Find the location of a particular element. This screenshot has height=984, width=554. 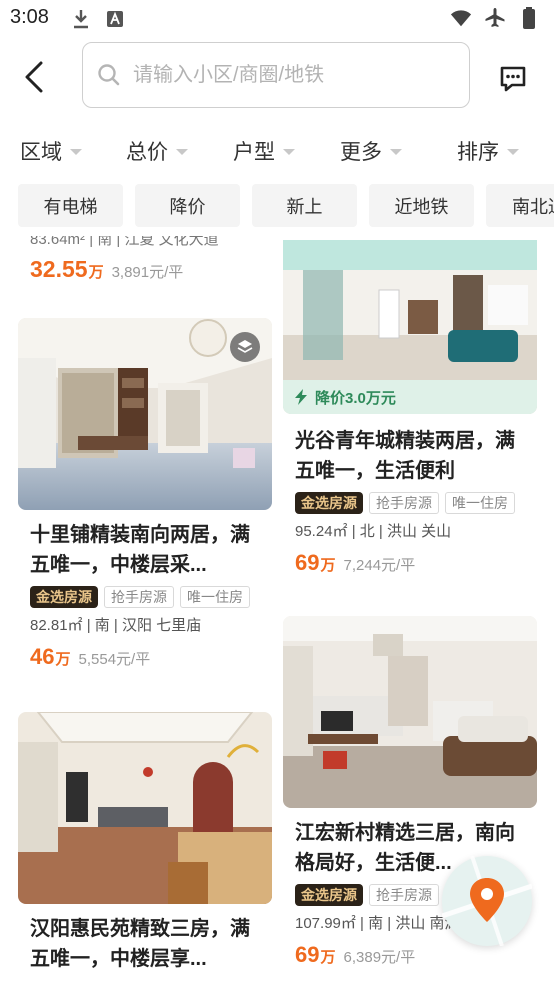

search-icon is located at coordinates (110, 75).